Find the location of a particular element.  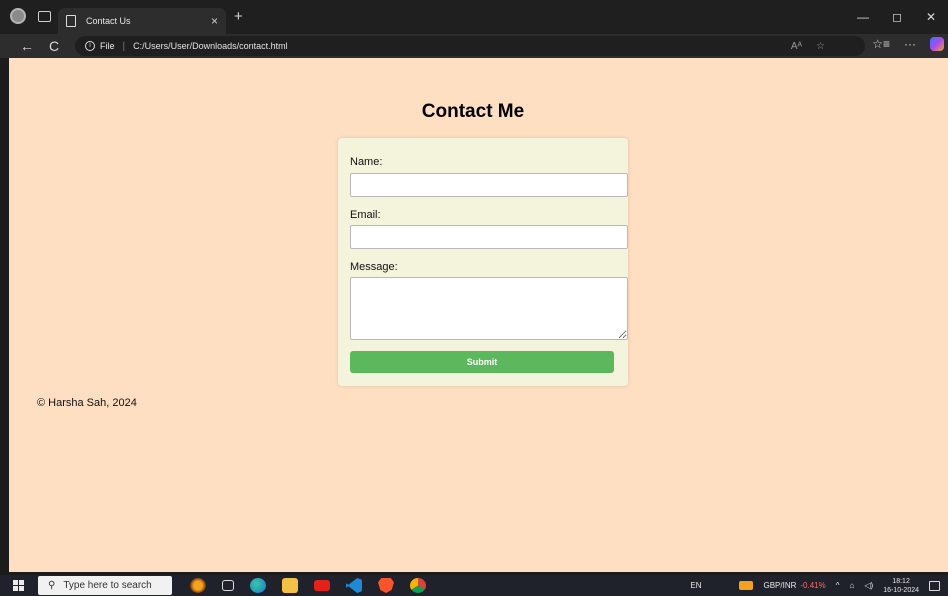

tab-close-icon: × is located at coordinates (214, 21).